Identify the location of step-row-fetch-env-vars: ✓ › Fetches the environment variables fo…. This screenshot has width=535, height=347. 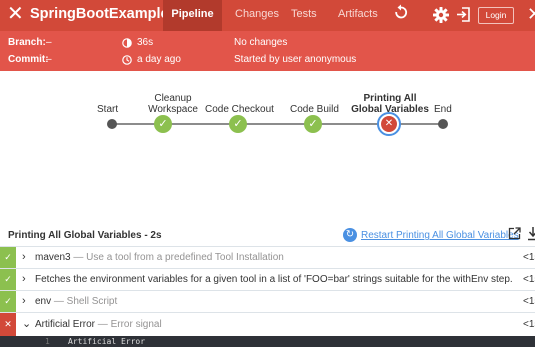
(267, 279).